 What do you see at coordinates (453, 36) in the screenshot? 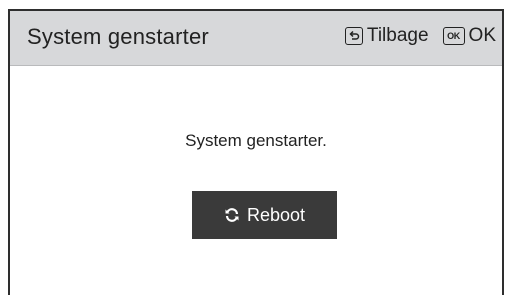
I see `ok-key-icon: OK` at bounding box center [453, 36].